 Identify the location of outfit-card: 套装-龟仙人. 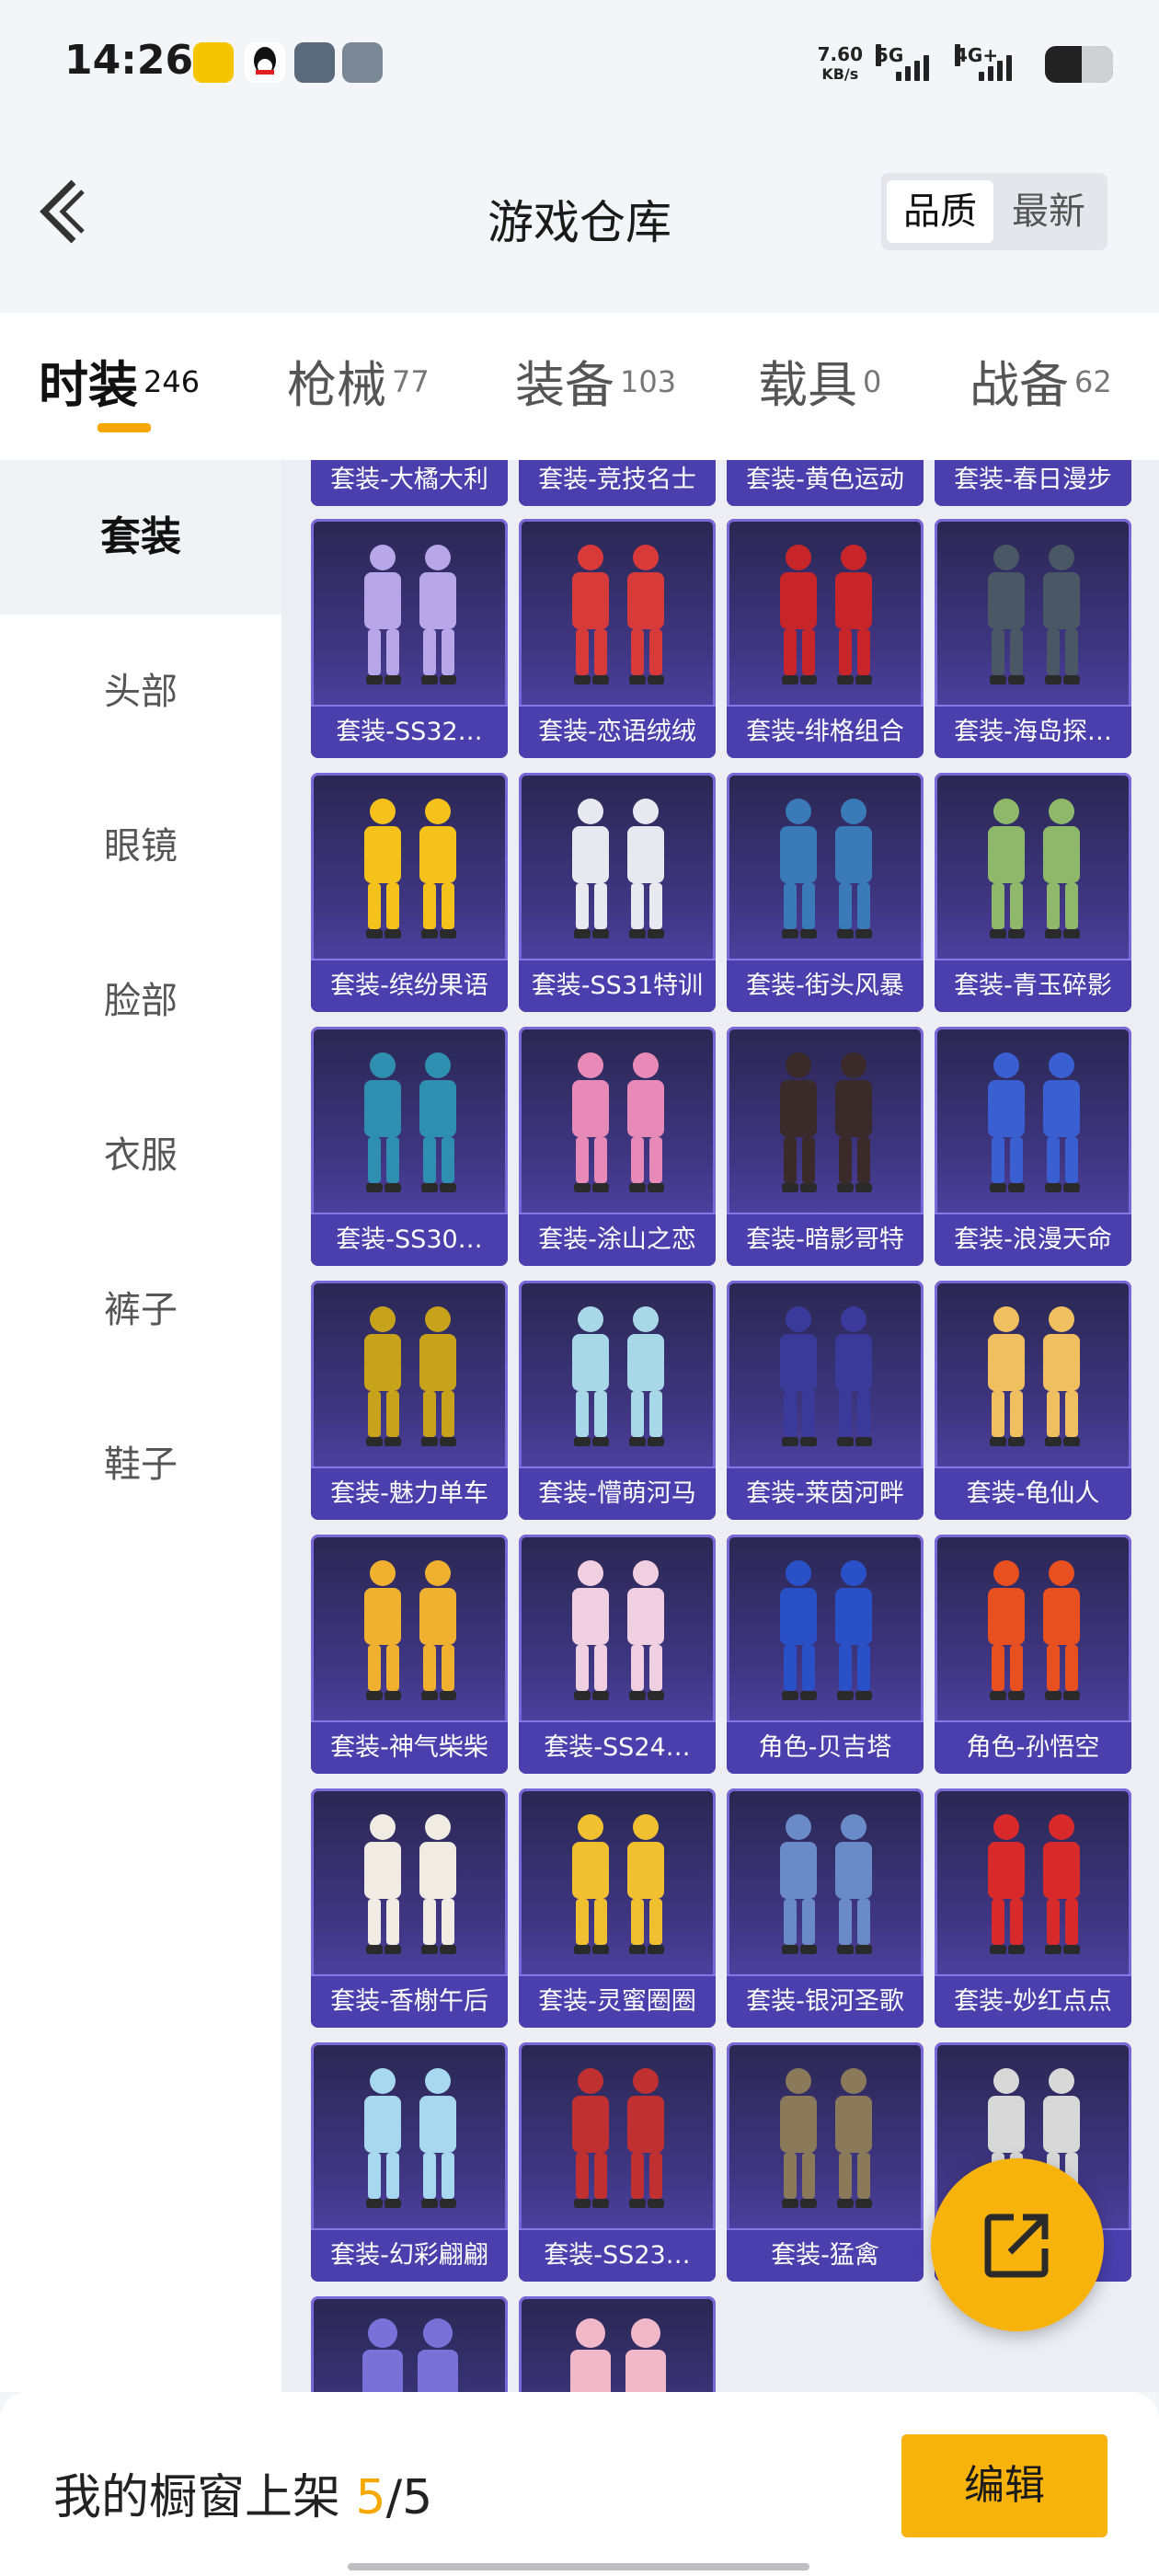
(1033, 1400).